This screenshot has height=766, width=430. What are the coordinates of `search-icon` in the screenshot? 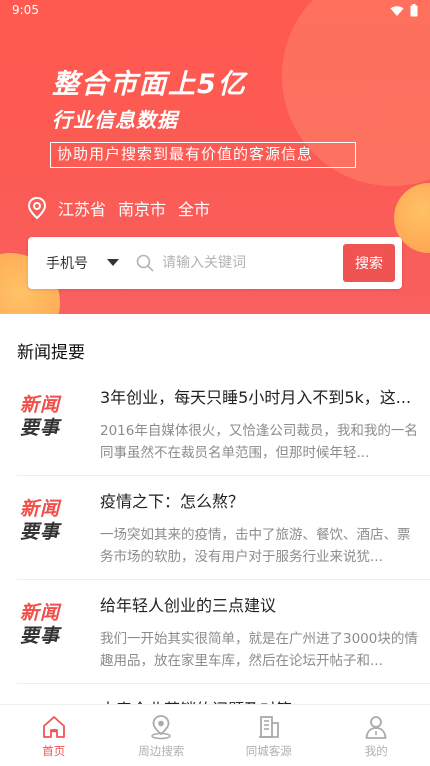 It's located at (145, 263).